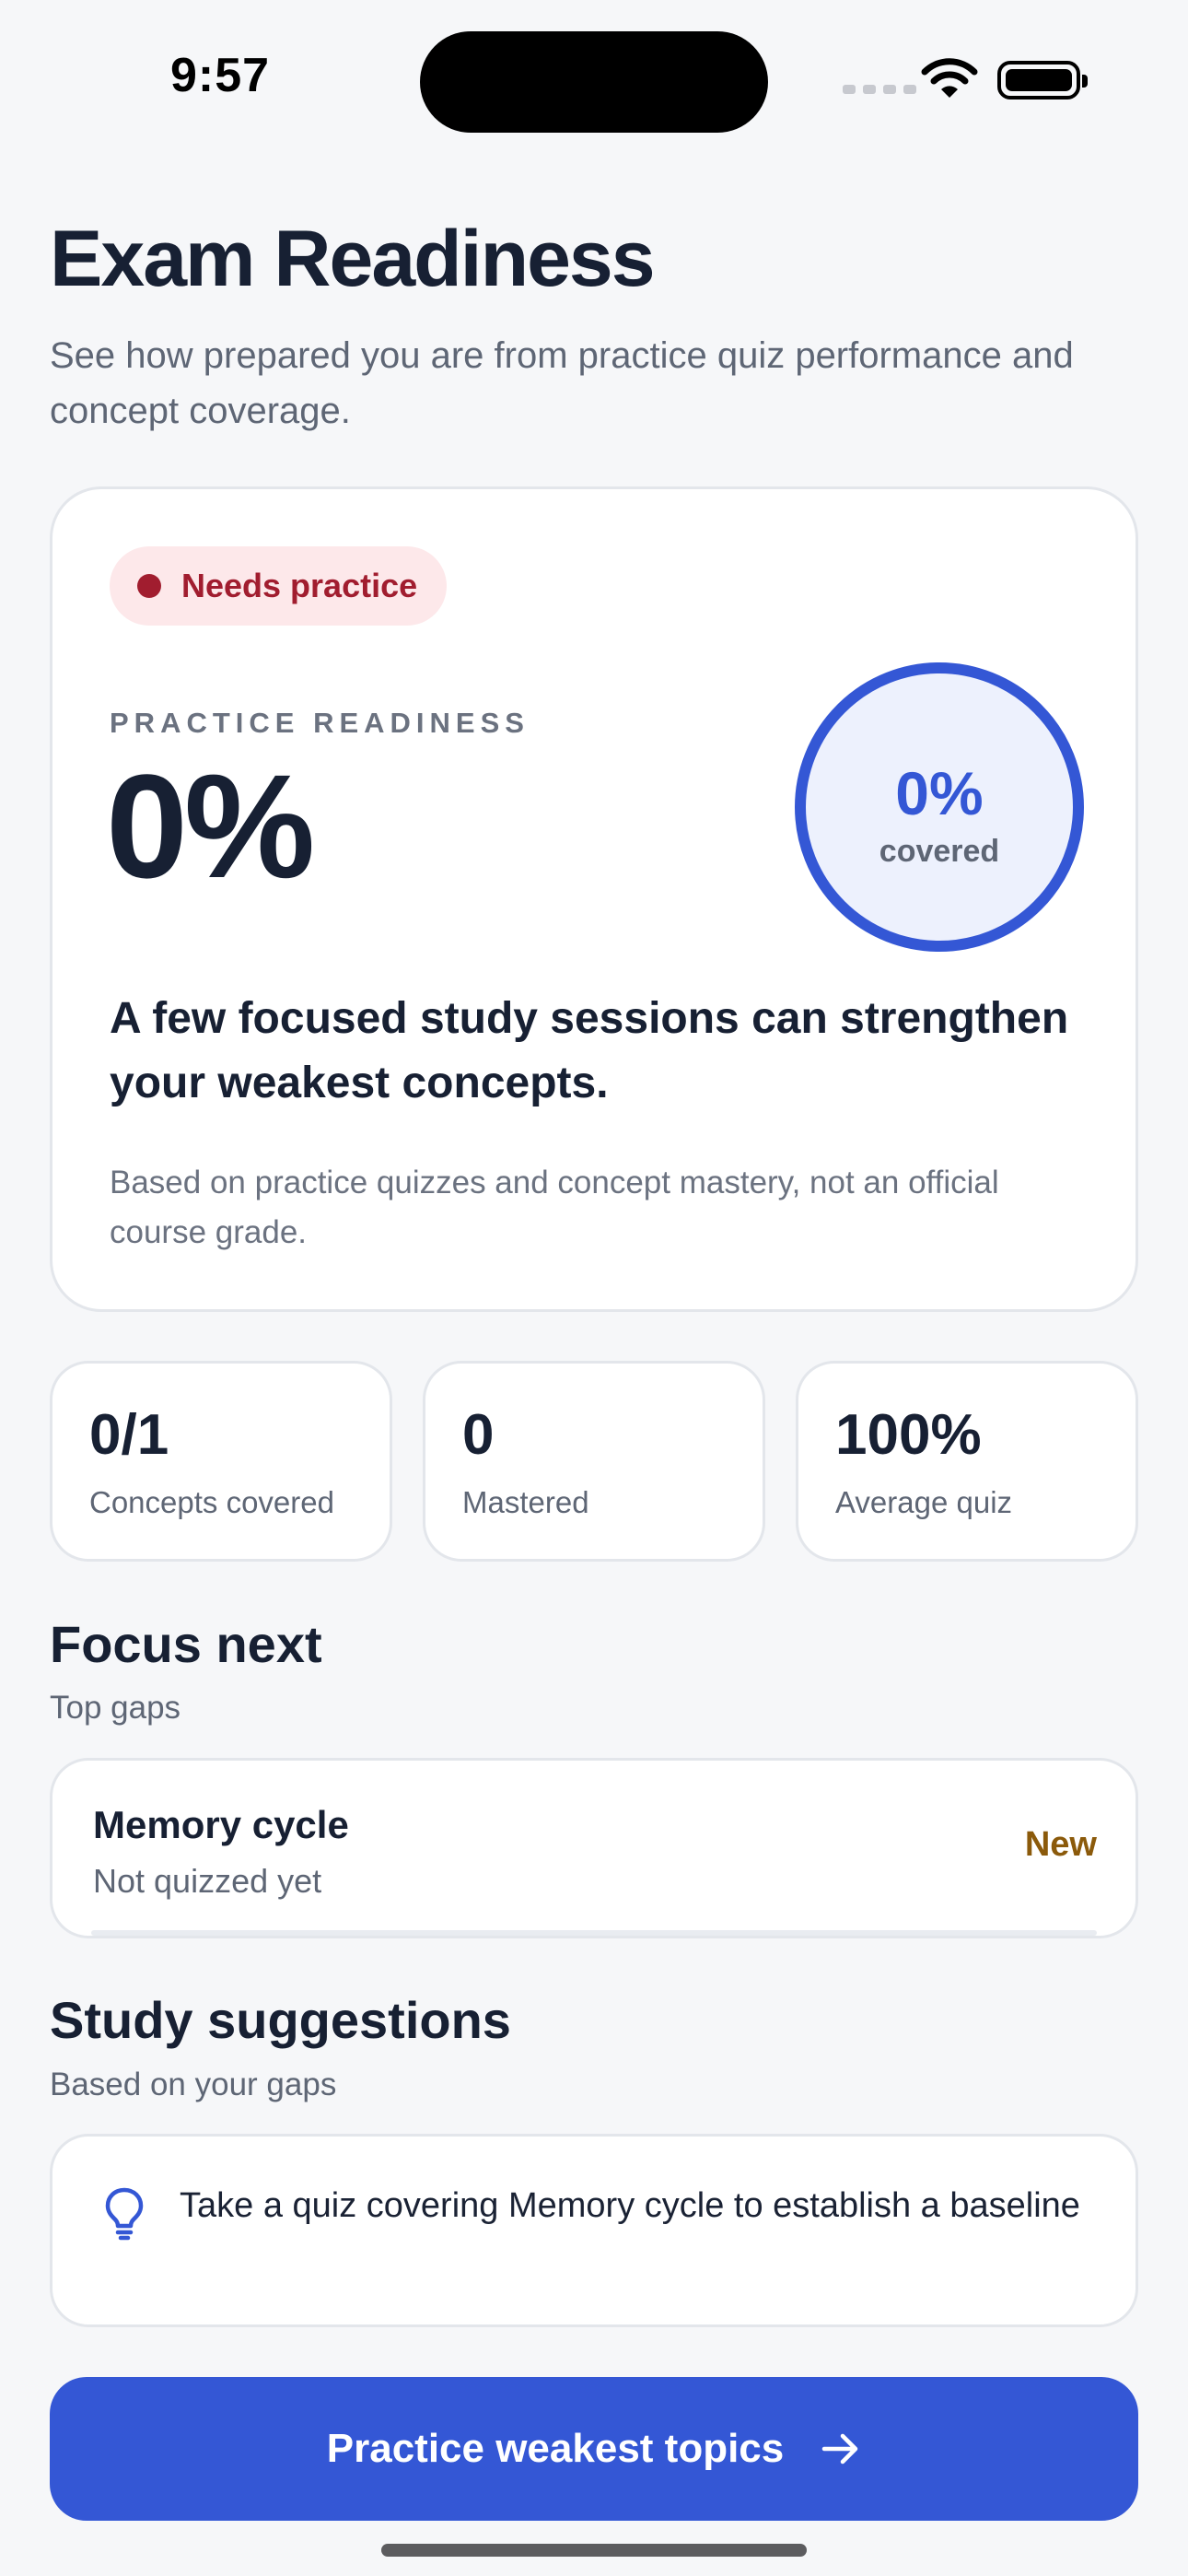  Describe the element at coordinates (924, 1502) in the screenshot. I see `stat-label: Average quiz` at that location.